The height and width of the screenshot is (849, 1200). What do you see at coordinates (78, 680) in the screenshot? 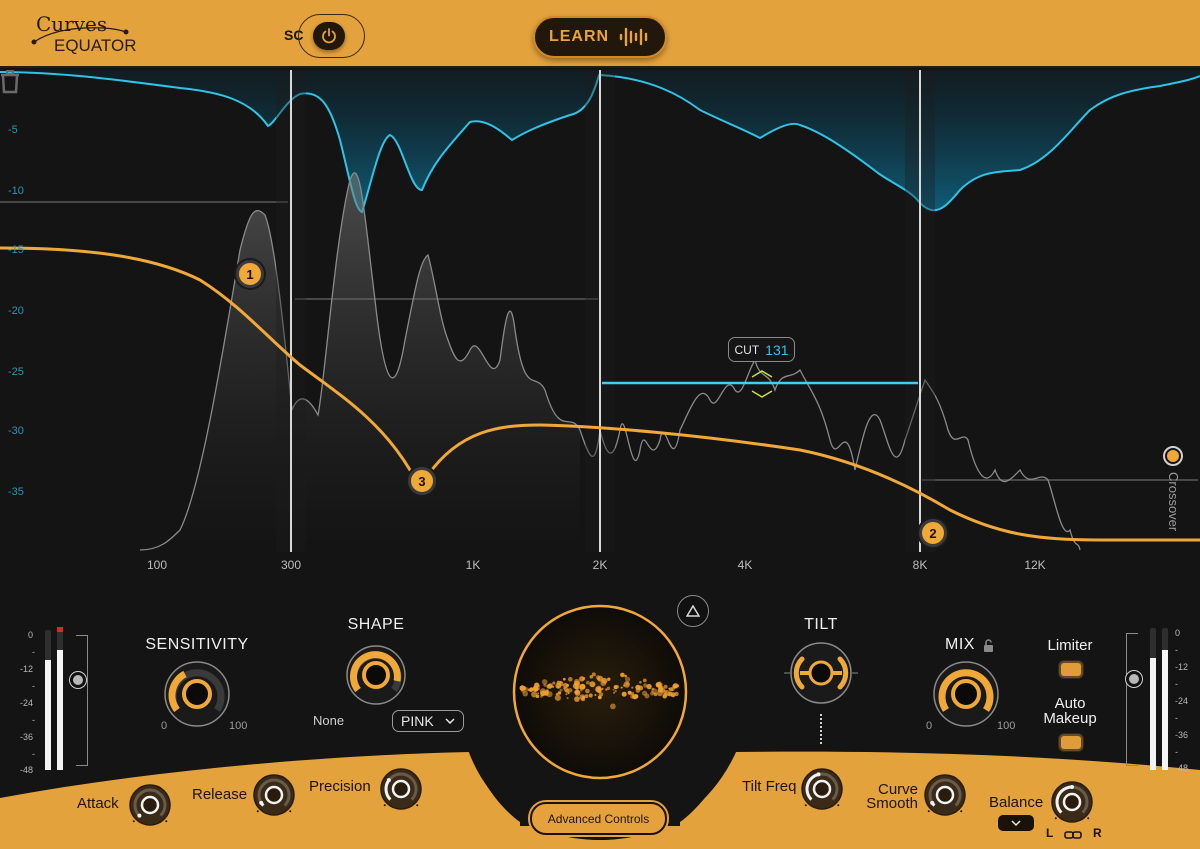
I see `input-gain-fader-handle` at bounding box center [78, 680].